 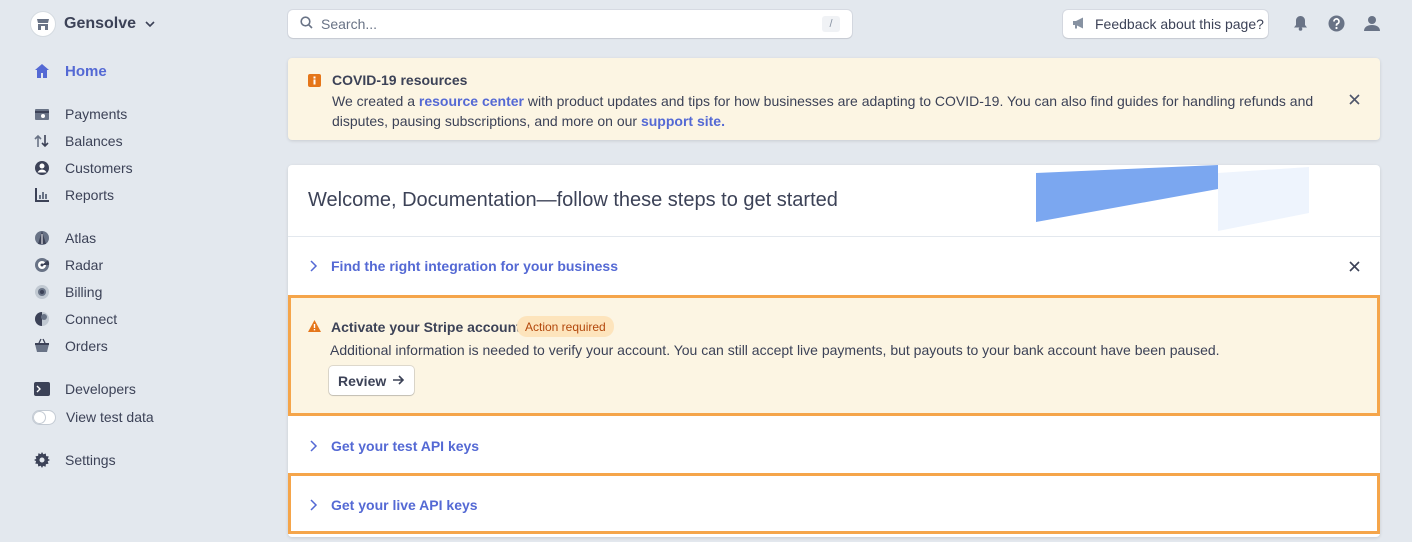 What do you see at coordinates (42, 141) in the screenshot?
I see `balances-icon` at bounding box center [42, 141].